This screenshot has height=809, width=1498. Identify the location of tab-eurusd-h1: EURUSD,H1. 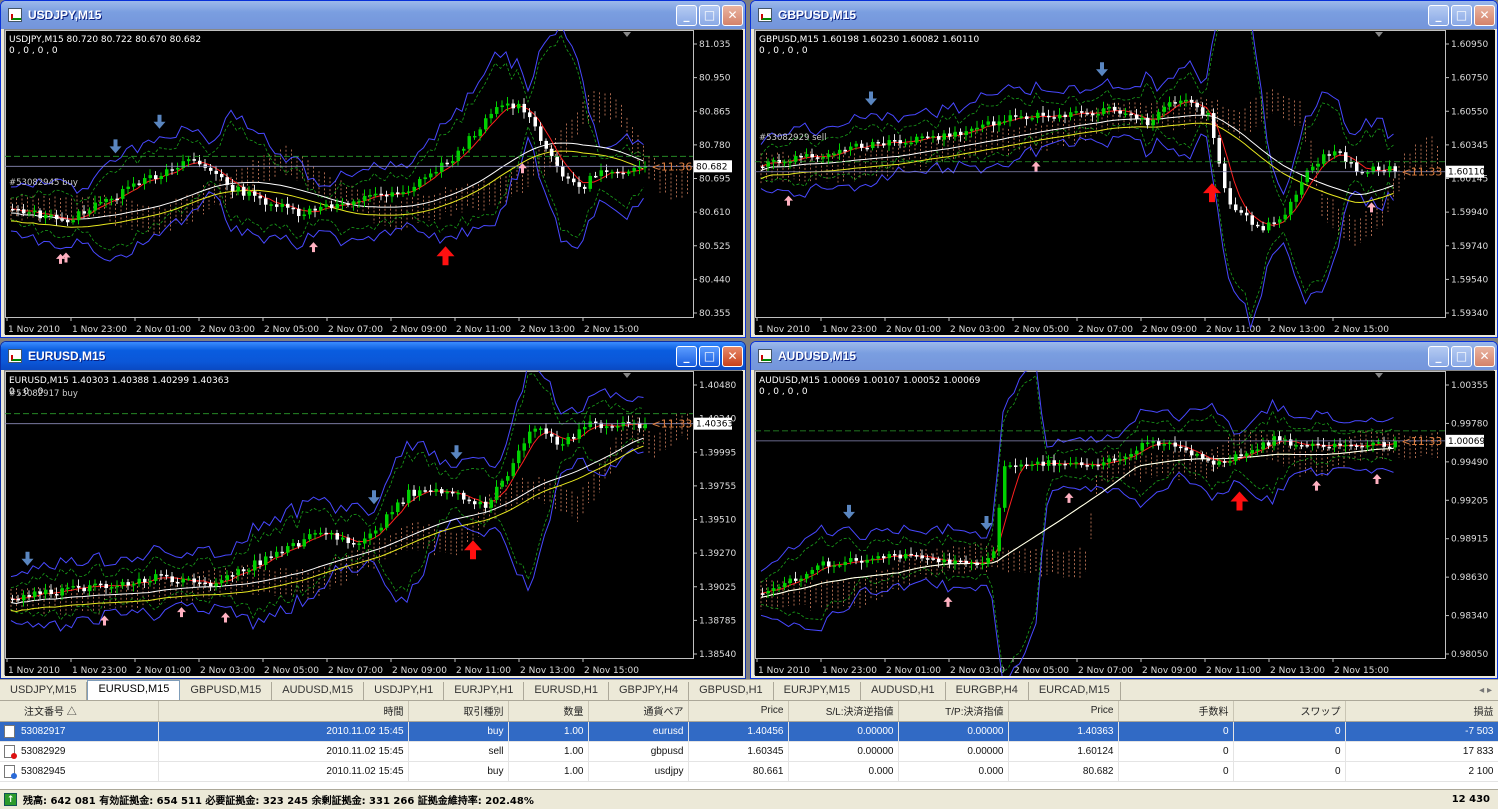
(566, 691).